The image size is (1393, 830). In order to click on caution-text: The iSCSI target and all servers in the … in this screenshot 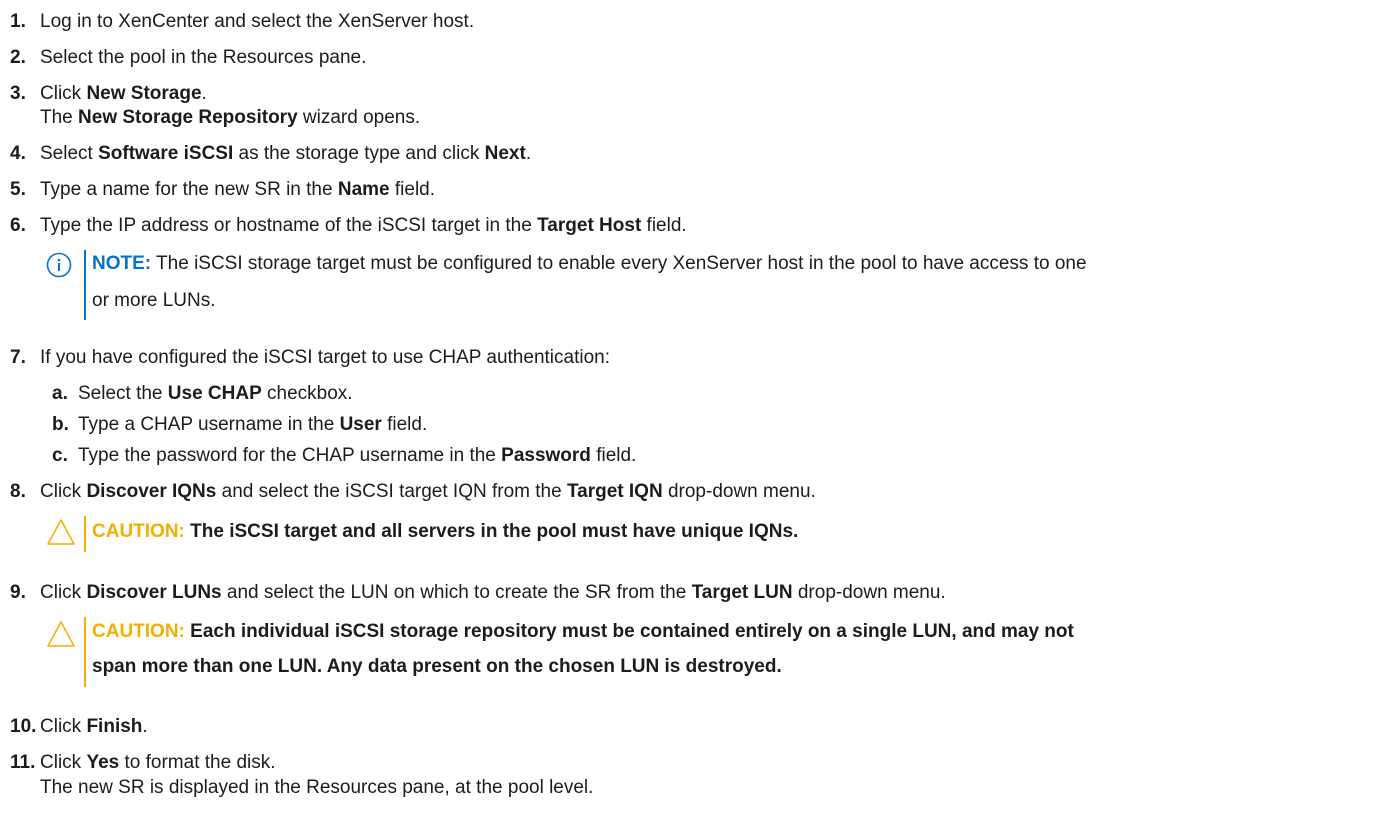, I will do `click(491, 531)`.